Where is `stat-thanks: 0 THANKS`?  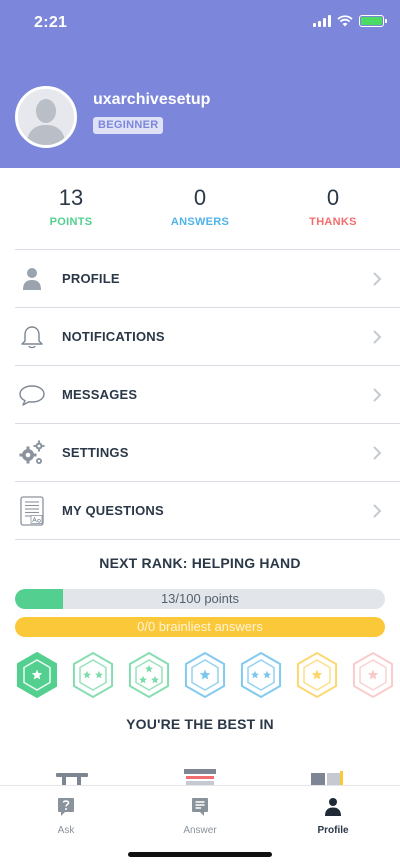 stat-thanks: 0 THANKS is located at coordinates (333, 206).